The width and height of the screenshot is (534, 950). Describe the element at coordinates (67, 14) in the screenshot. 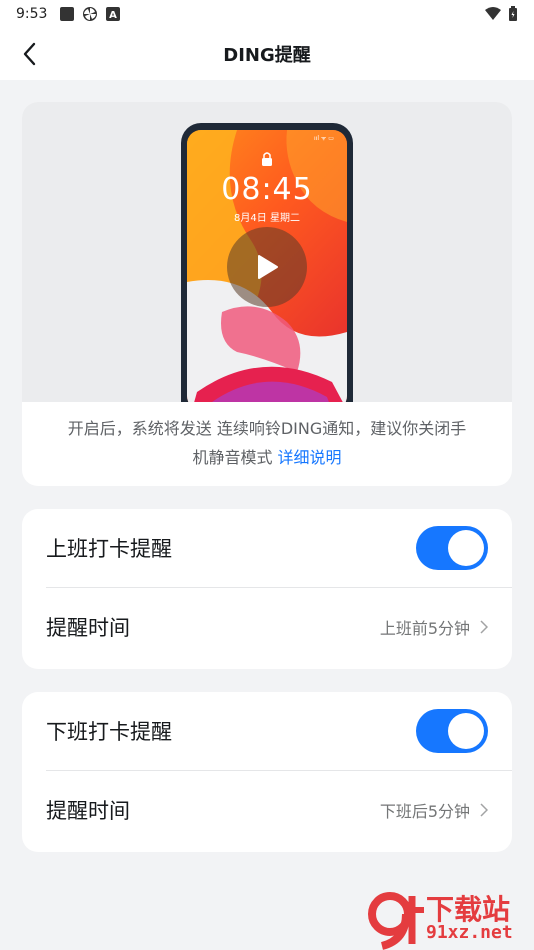

I see `square-icon` at that location.